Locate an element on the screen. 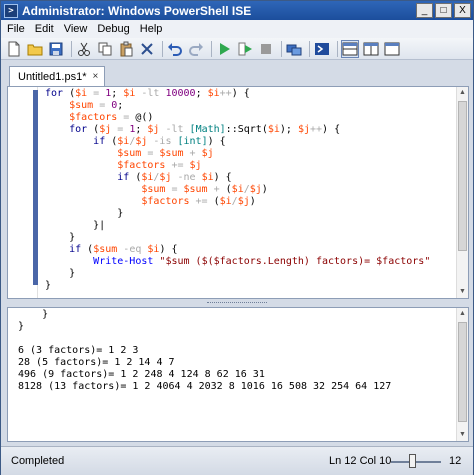 The height and width of the screenshot is (475, 474). code-line: $sum = 0; is located at coordinates (237, 106).